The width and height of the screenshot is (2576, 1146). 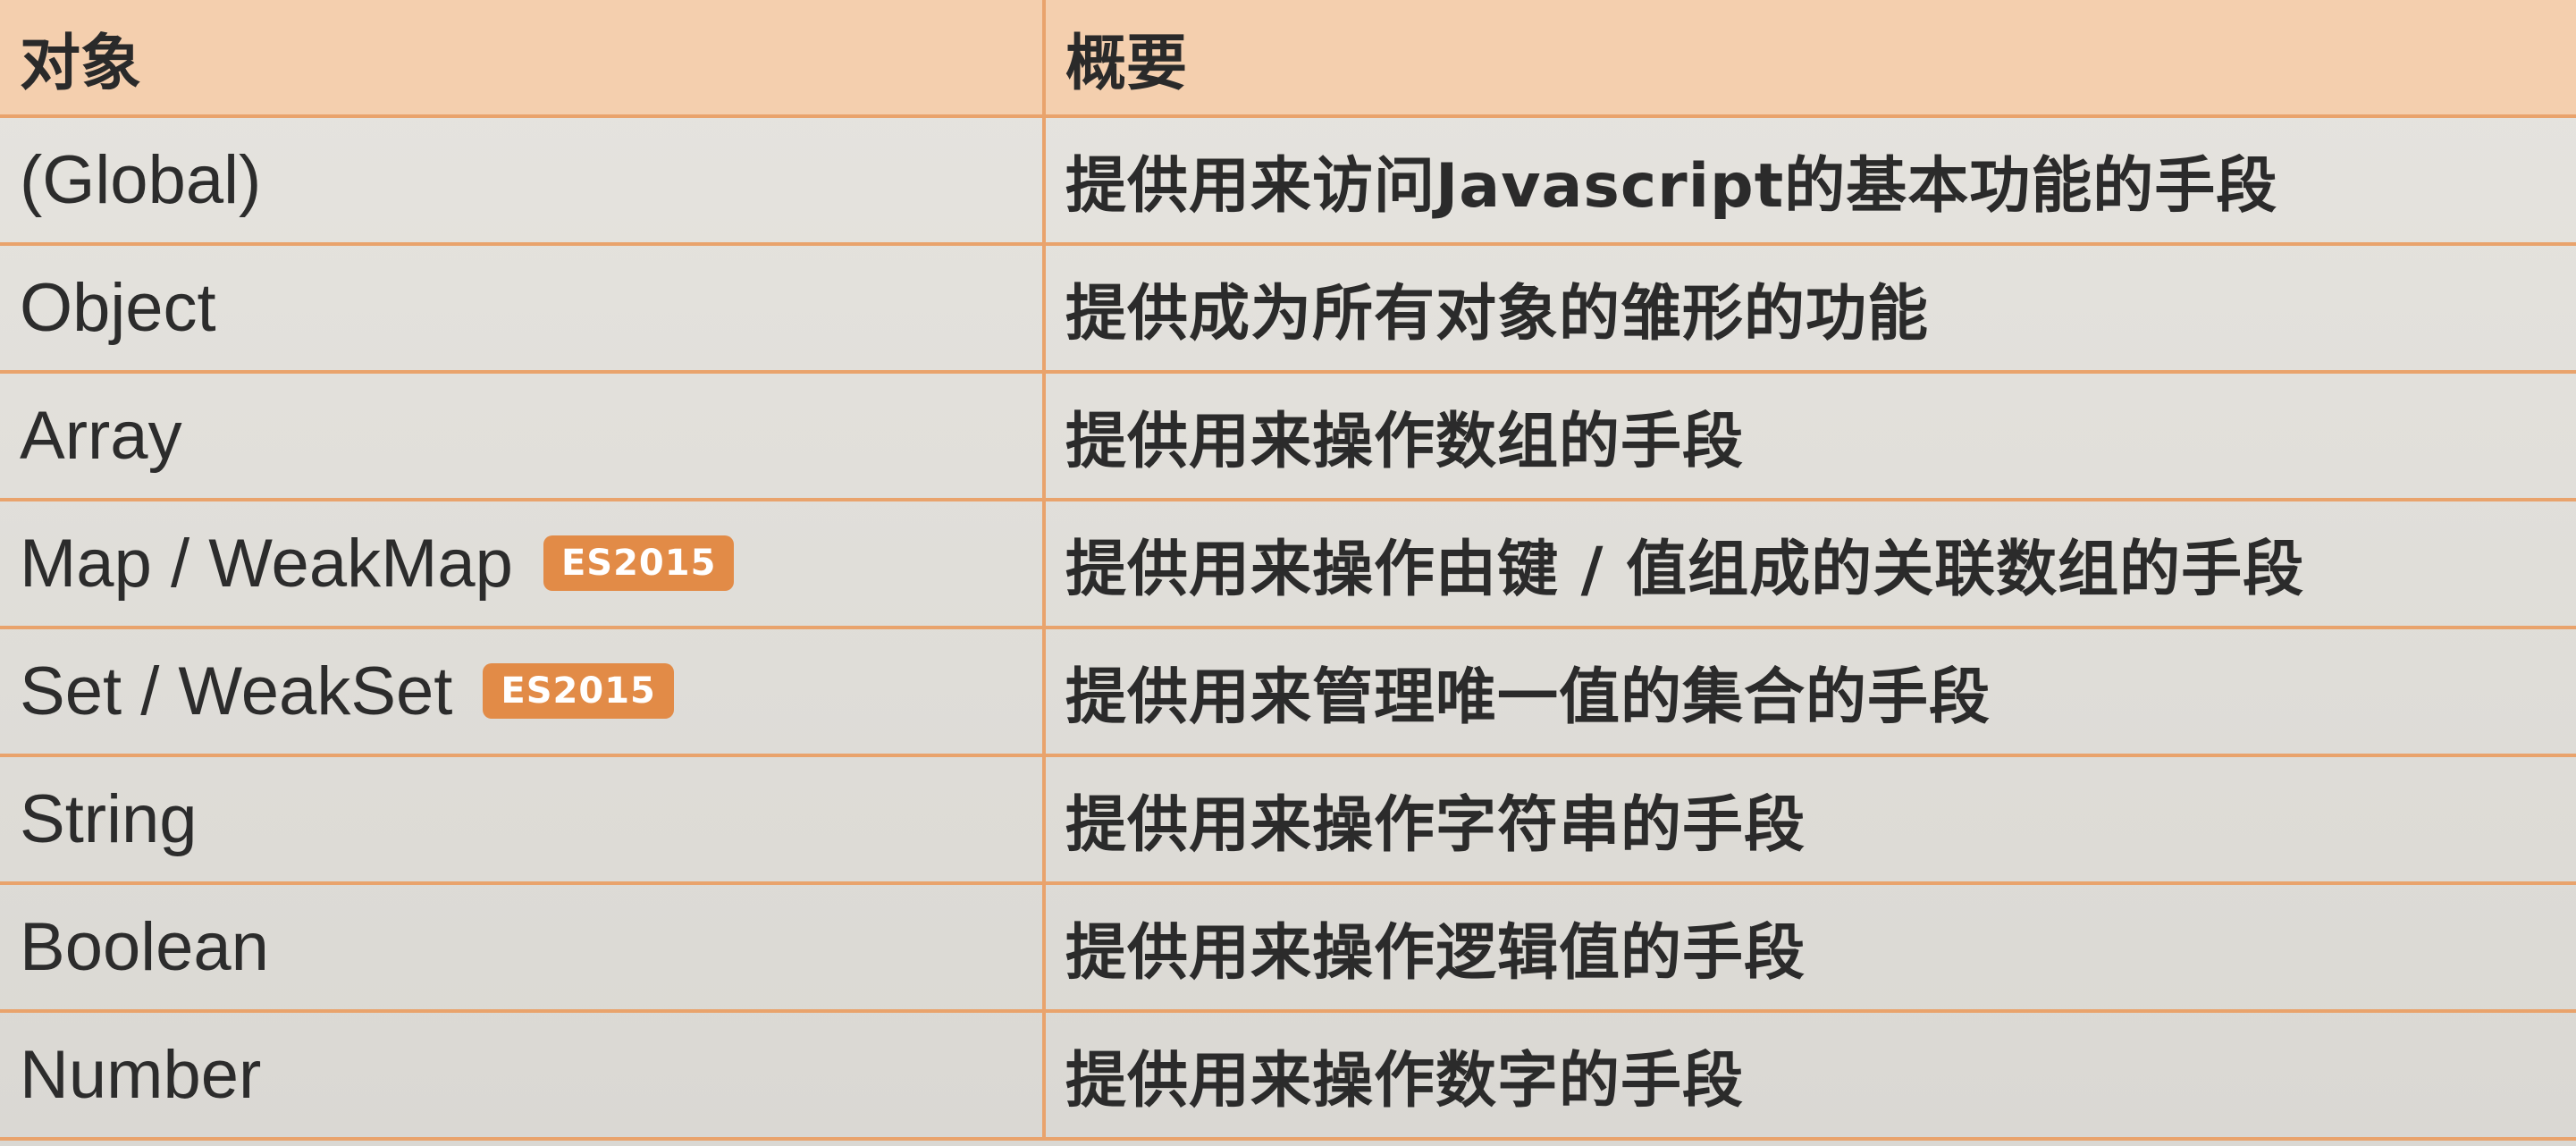 What do you see at coordinates (266, 564) in the screenshot?
I see `object-name: Map / WeakMap` at bounding box center [266, 564].